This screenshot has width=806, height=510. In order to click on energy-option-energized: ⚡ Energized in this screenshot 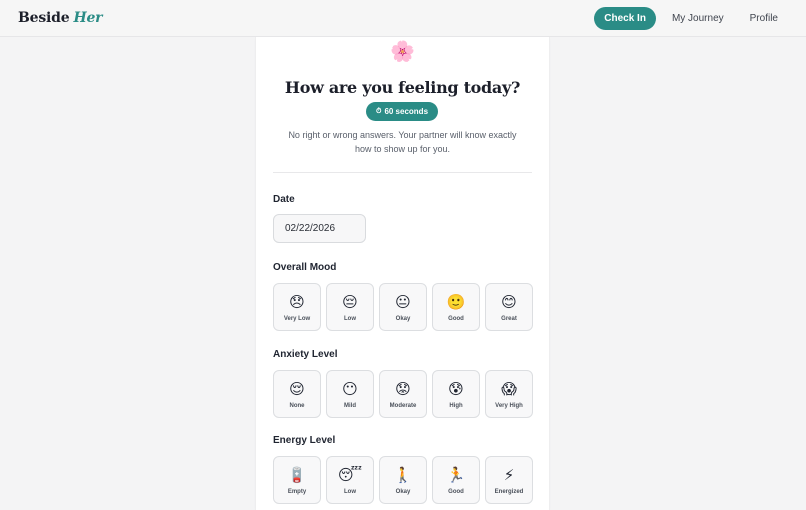, I will do `click(509, 480)`.